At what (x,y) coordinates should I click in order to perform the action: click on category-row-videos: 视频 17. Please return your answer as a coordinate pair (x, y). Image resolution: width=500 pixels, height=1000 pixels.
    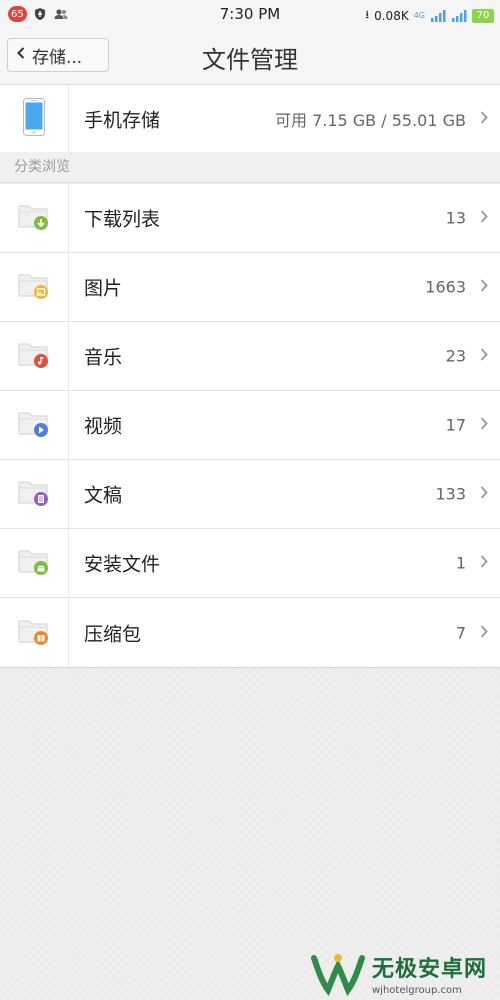
    Looking at the image, I should click on (250, 425).